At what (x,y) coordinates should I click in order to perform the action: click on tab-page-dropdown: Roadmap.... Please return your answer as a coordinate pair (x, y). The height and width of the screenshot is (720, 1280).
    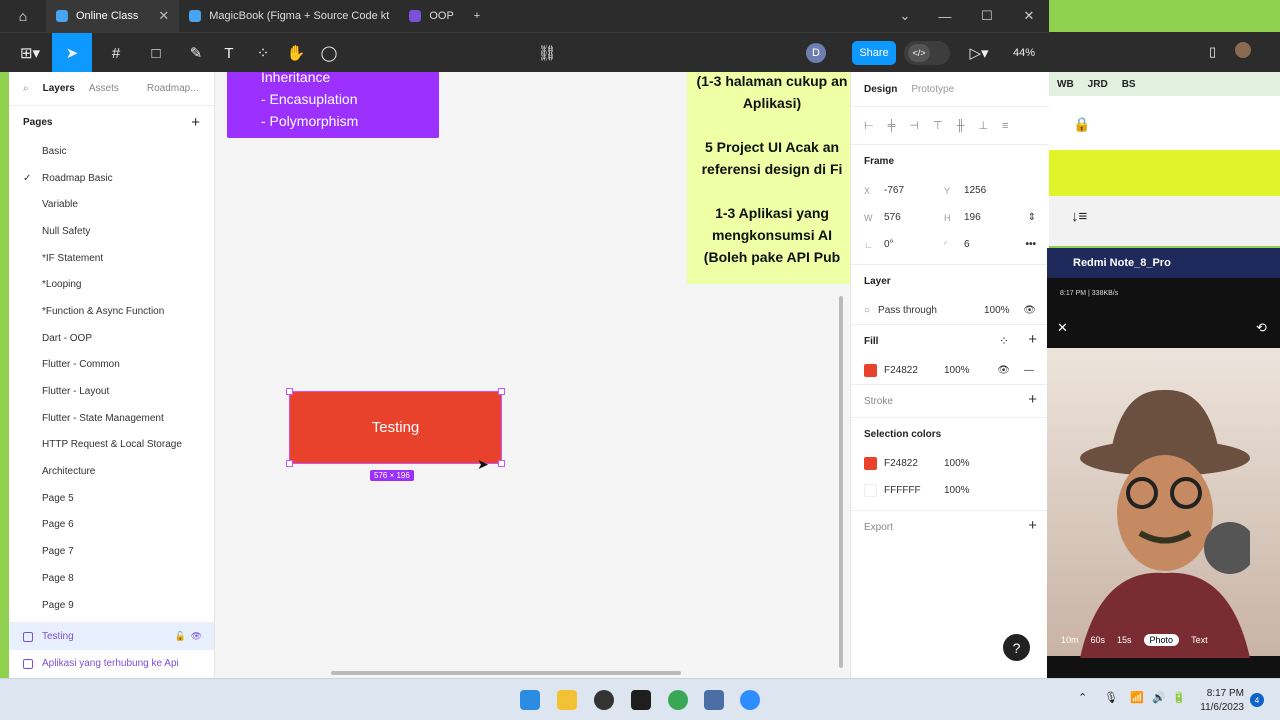
    Looking at the image, I should click on (173, 88).